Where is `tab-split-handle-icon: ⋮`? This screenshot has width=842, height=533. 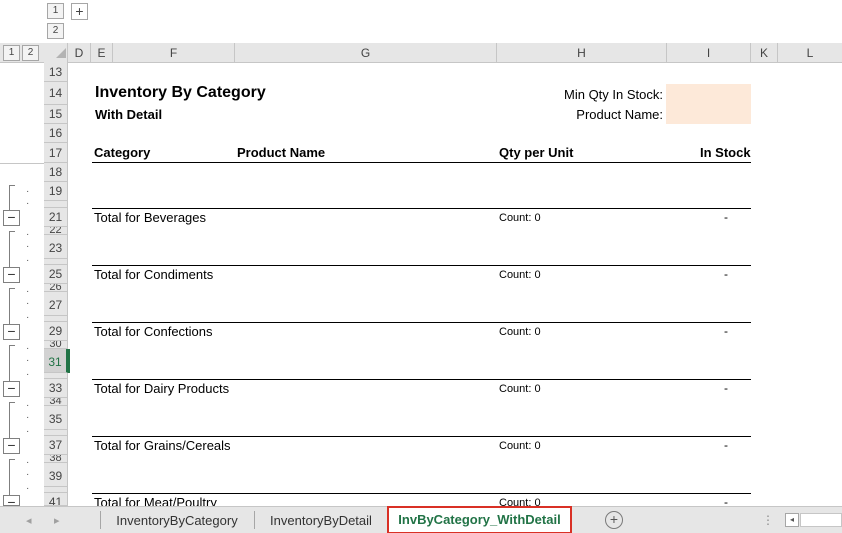
tab-split-handle-icon: ⋮ is located at coordinates (768, 520).